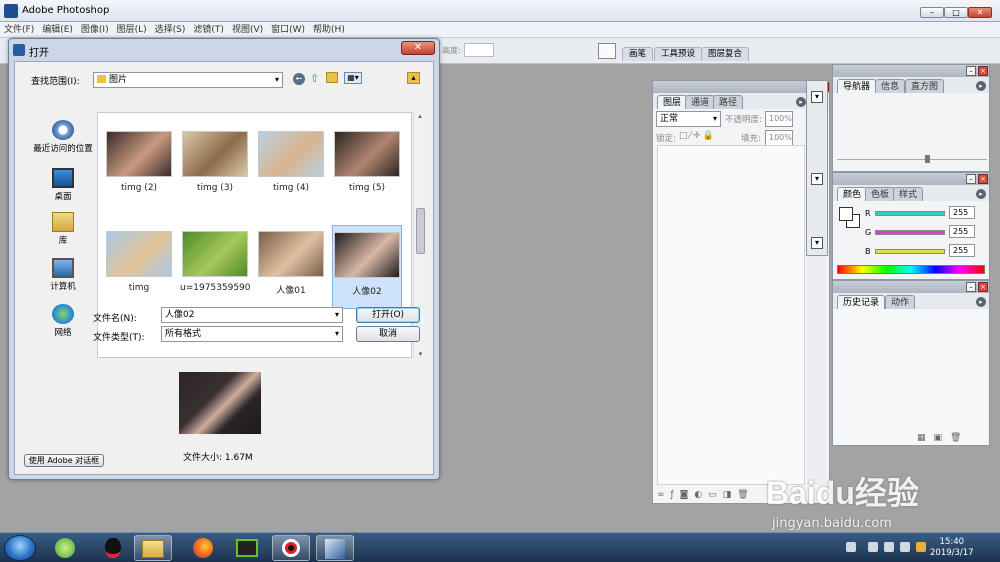 The width and height of the screenshot is (1000, 562). I want to click on lock-icons: □⁄✛🔒, so click(701, 136).